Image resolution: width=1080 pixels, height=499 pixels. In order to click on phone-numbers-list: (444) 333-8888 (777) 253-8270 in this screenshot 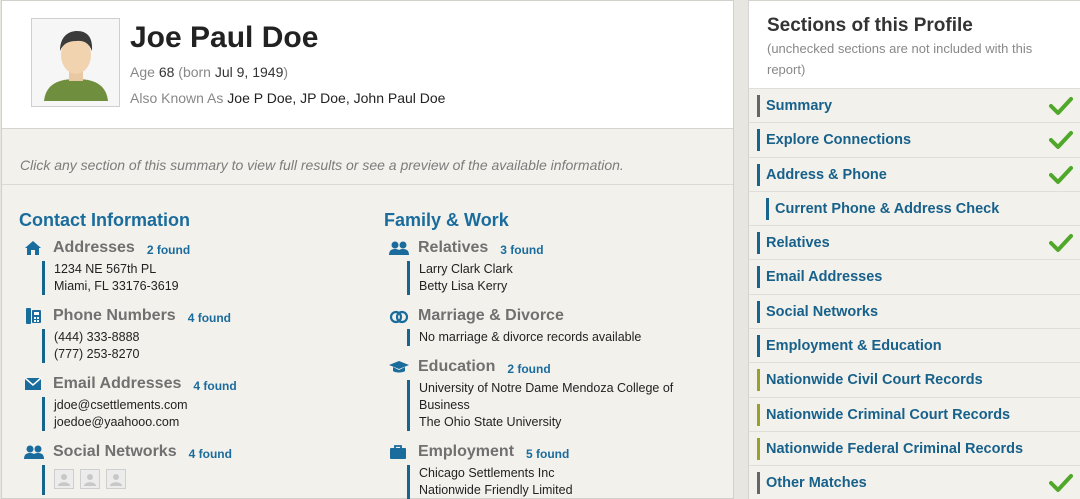, I will do `click(136, 346)`.